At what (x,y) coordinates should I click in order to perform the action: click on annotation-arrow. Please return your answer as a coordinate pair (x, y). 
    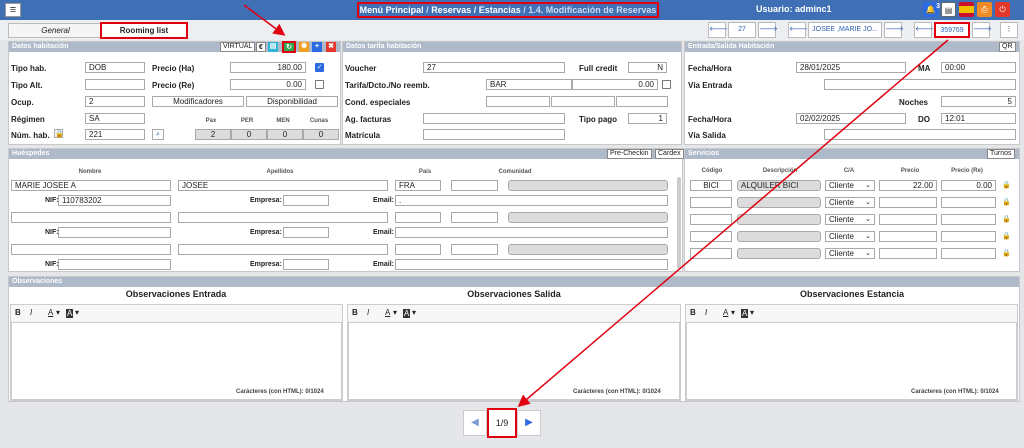
    Looking at the image, I should click on (264, 20).